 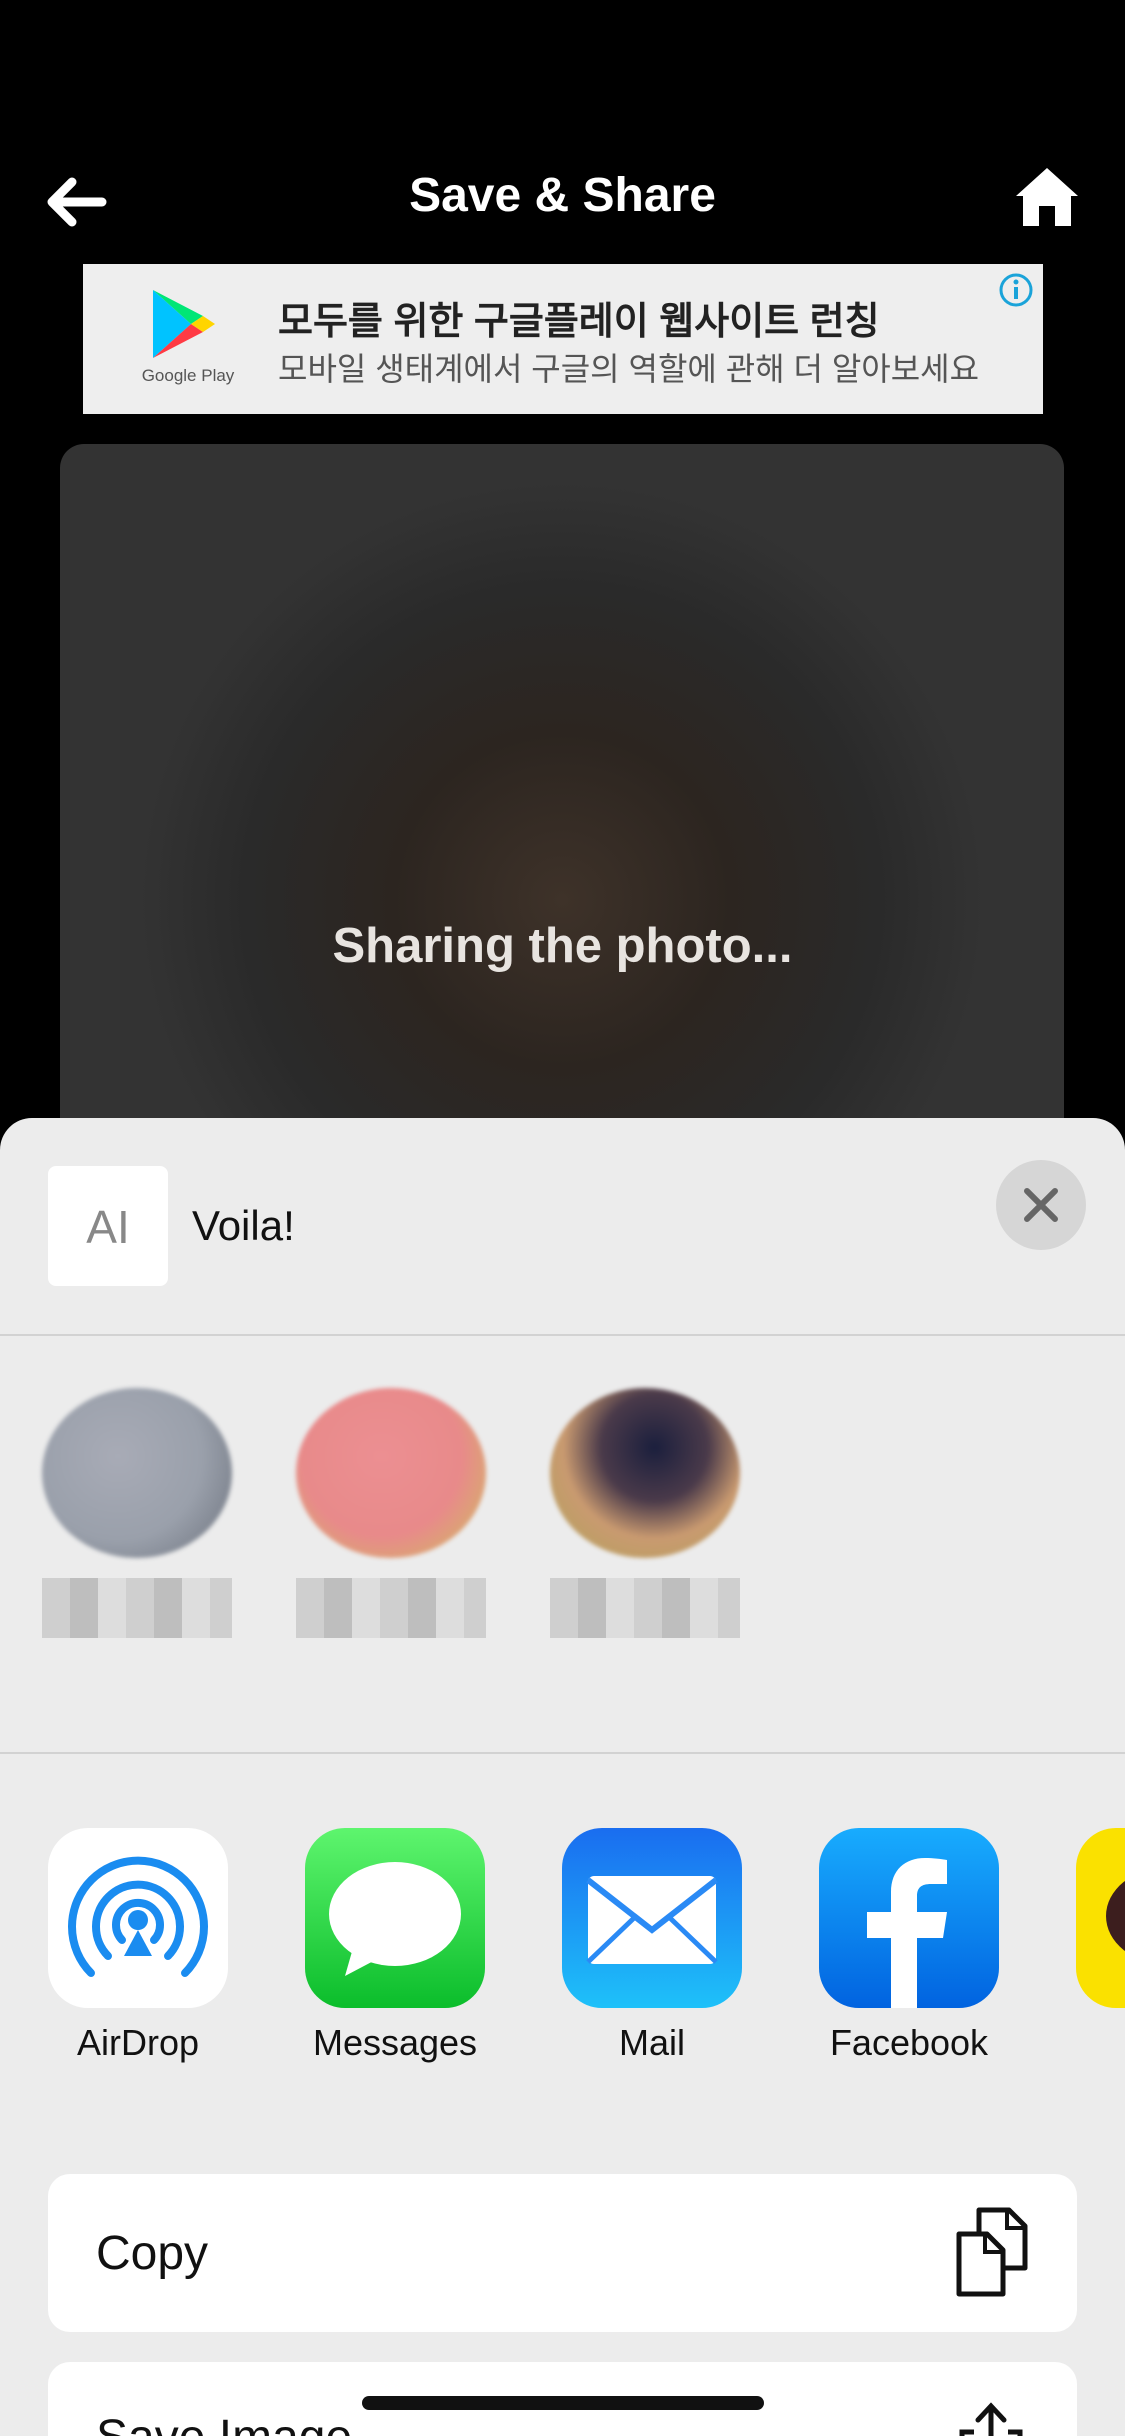 I want to click on share-preview-thumbnail: AI, so click(x=108, y=1226).